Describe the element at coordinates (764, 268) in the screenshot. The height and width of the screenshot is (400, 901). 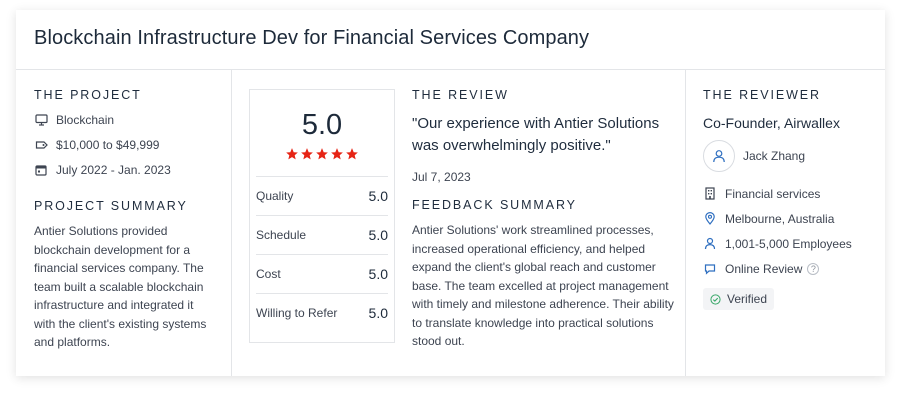
I see `reviewer-review-type-text: Online Review` at that location.